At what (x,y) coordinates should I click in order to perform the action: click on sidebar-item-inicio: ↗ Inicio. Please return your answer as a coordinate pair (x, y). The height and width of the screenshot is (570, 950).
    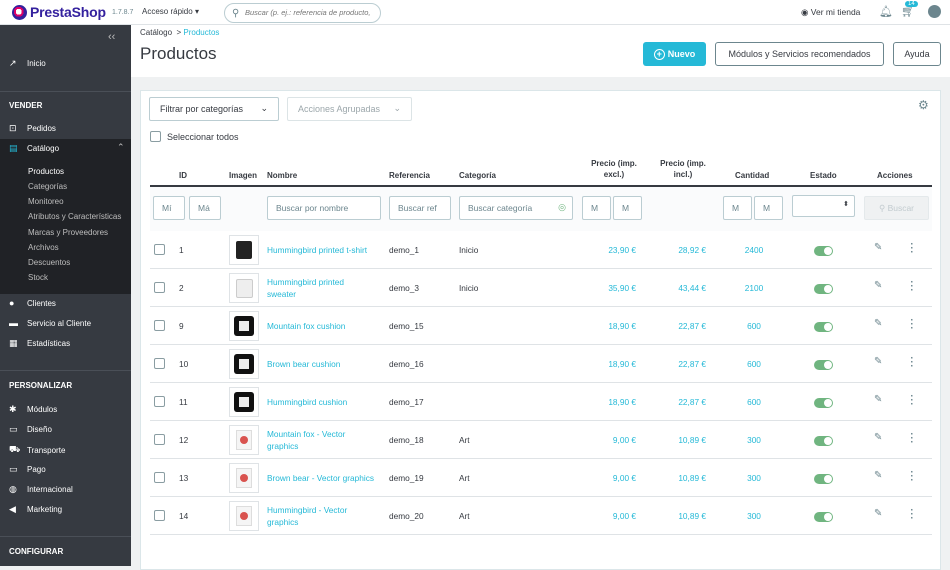
    Looking at the image, I should click on (27, 63).